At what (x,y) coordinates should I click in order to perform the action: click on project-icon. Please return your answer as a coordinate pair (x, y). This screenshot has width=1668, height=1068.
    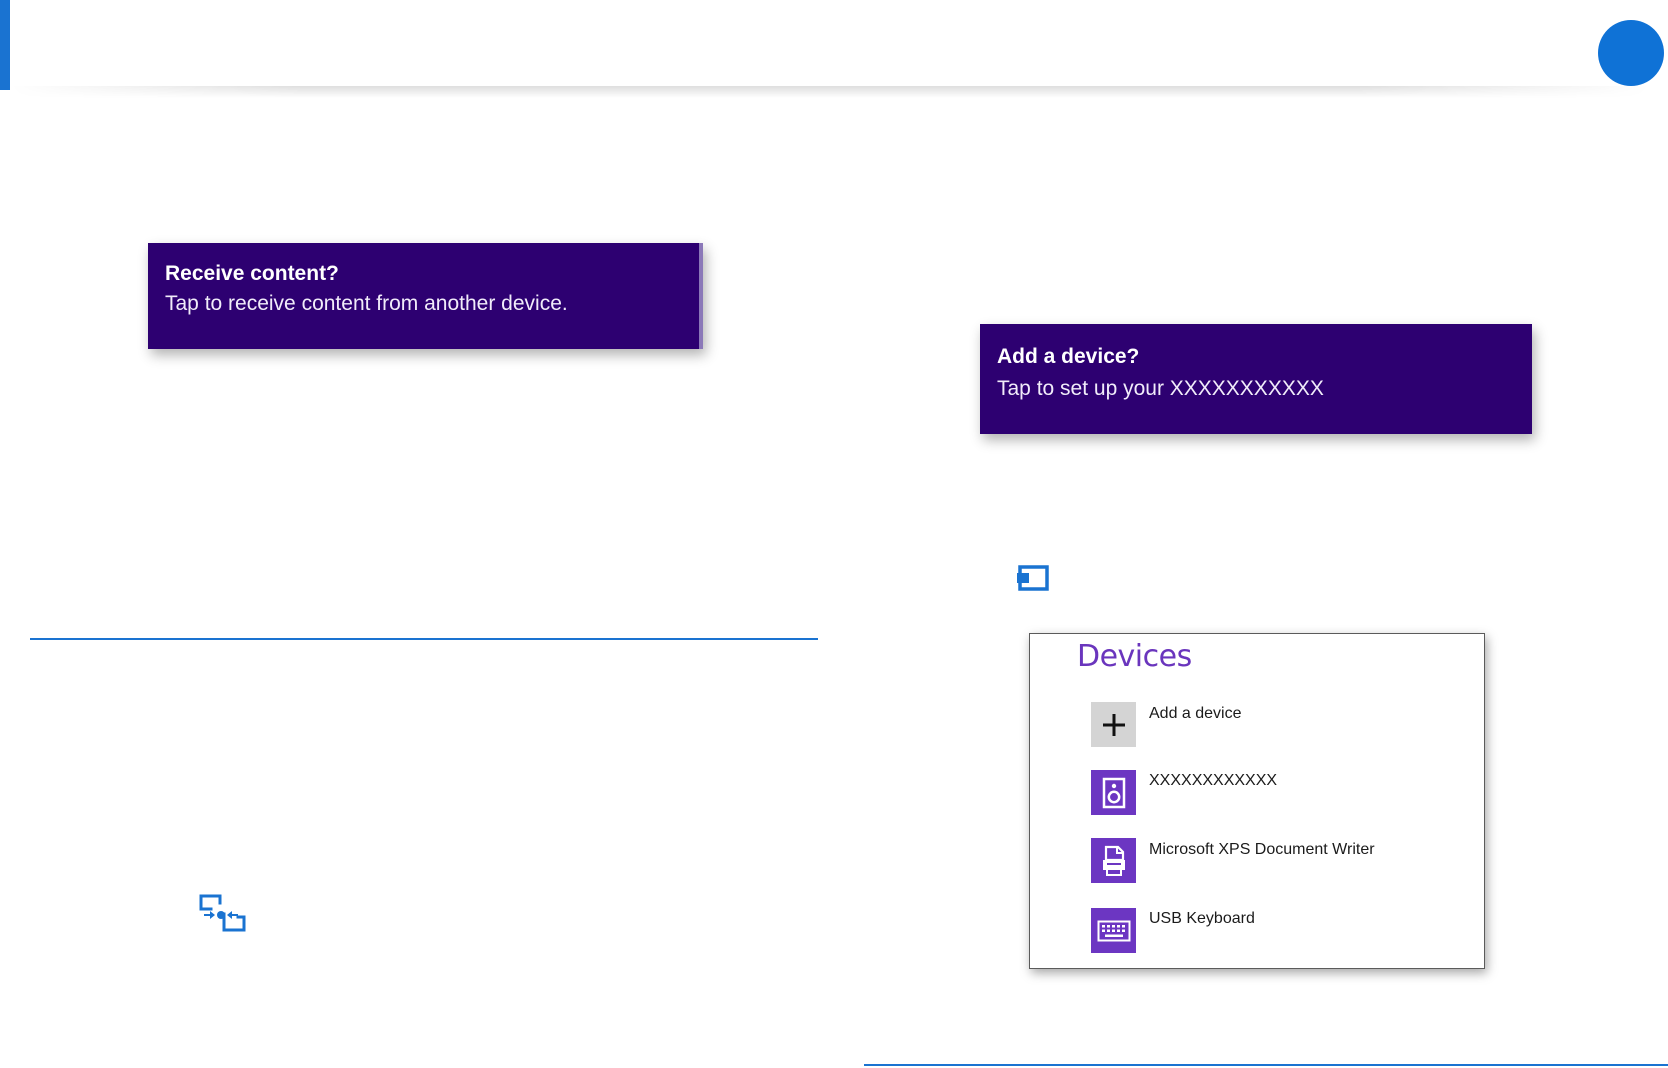
    Looking at the image, I should click on (1033, 578).